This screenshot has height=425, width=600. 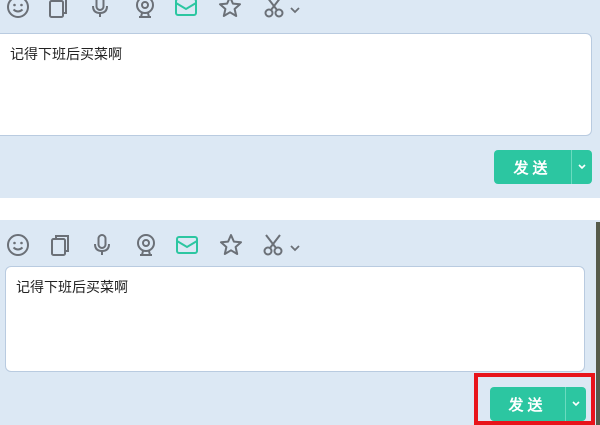 What do you see at coordinates (534, 399) in the screenshot?
I see `send-button-highlight-box` at bounding box center [534, 399].